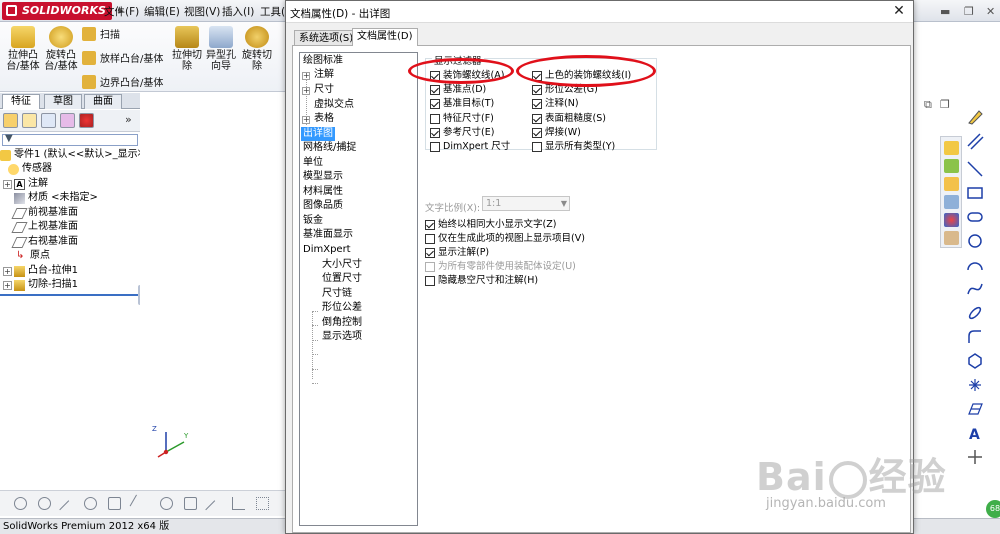  Describe the element at coordinates (569, 118) in the screenshot. I see `filter-surface-finish: 表面粗糙度(S)` at that location.